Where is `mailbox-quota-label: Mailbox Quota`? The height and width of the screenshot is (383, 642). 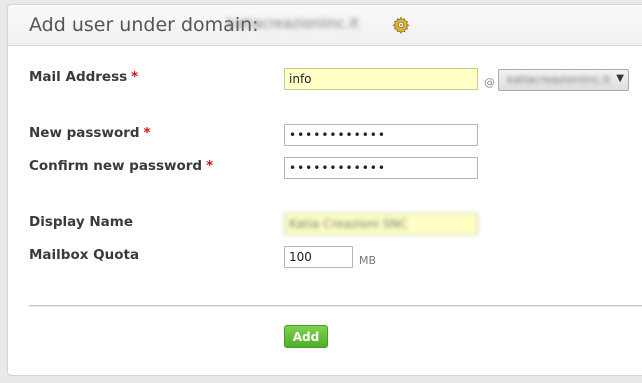 mailbox-quota-label: Mailbox Quota is located at coordinates (84, 255).